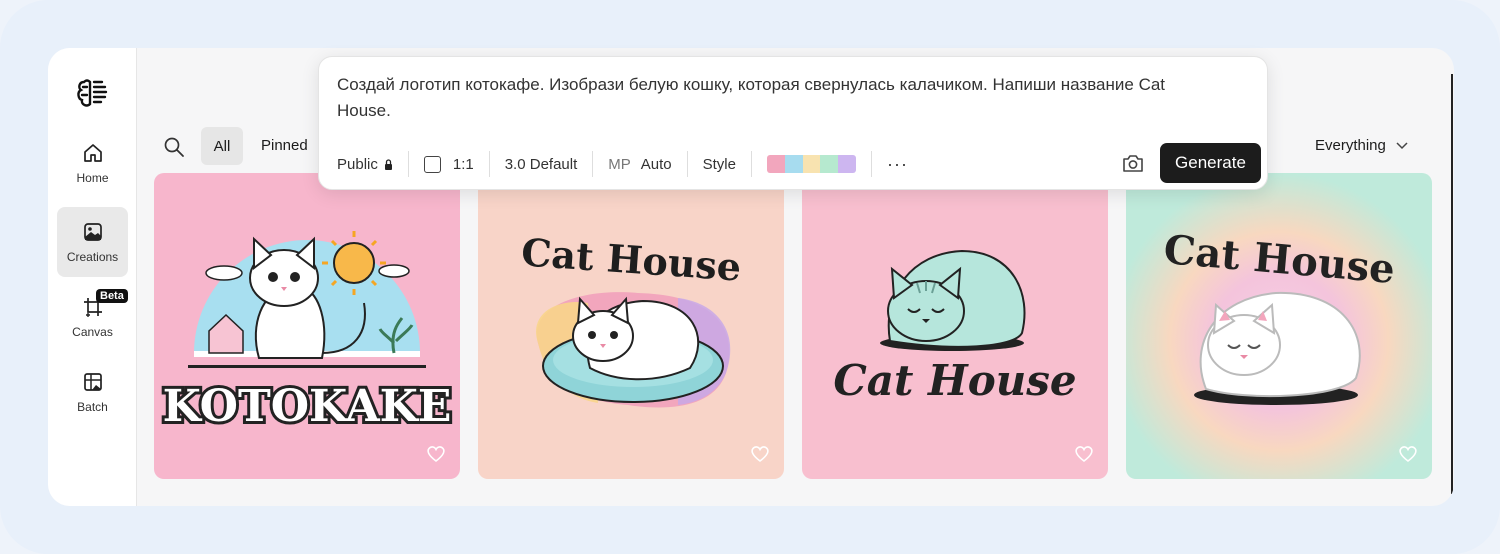  I want to click on sidebar-item-batch: Batch, so click(92, 392).